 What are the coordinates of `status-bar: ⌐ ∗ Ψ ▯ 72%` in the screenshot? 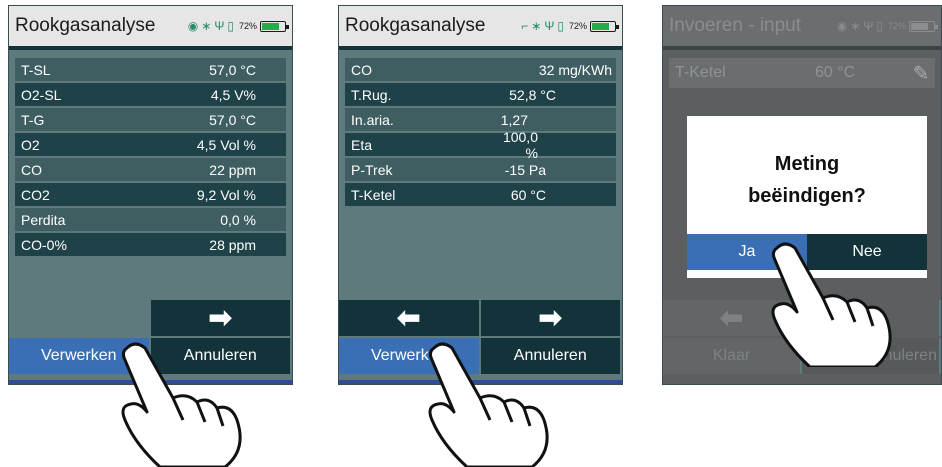 It's located at (571, 26).